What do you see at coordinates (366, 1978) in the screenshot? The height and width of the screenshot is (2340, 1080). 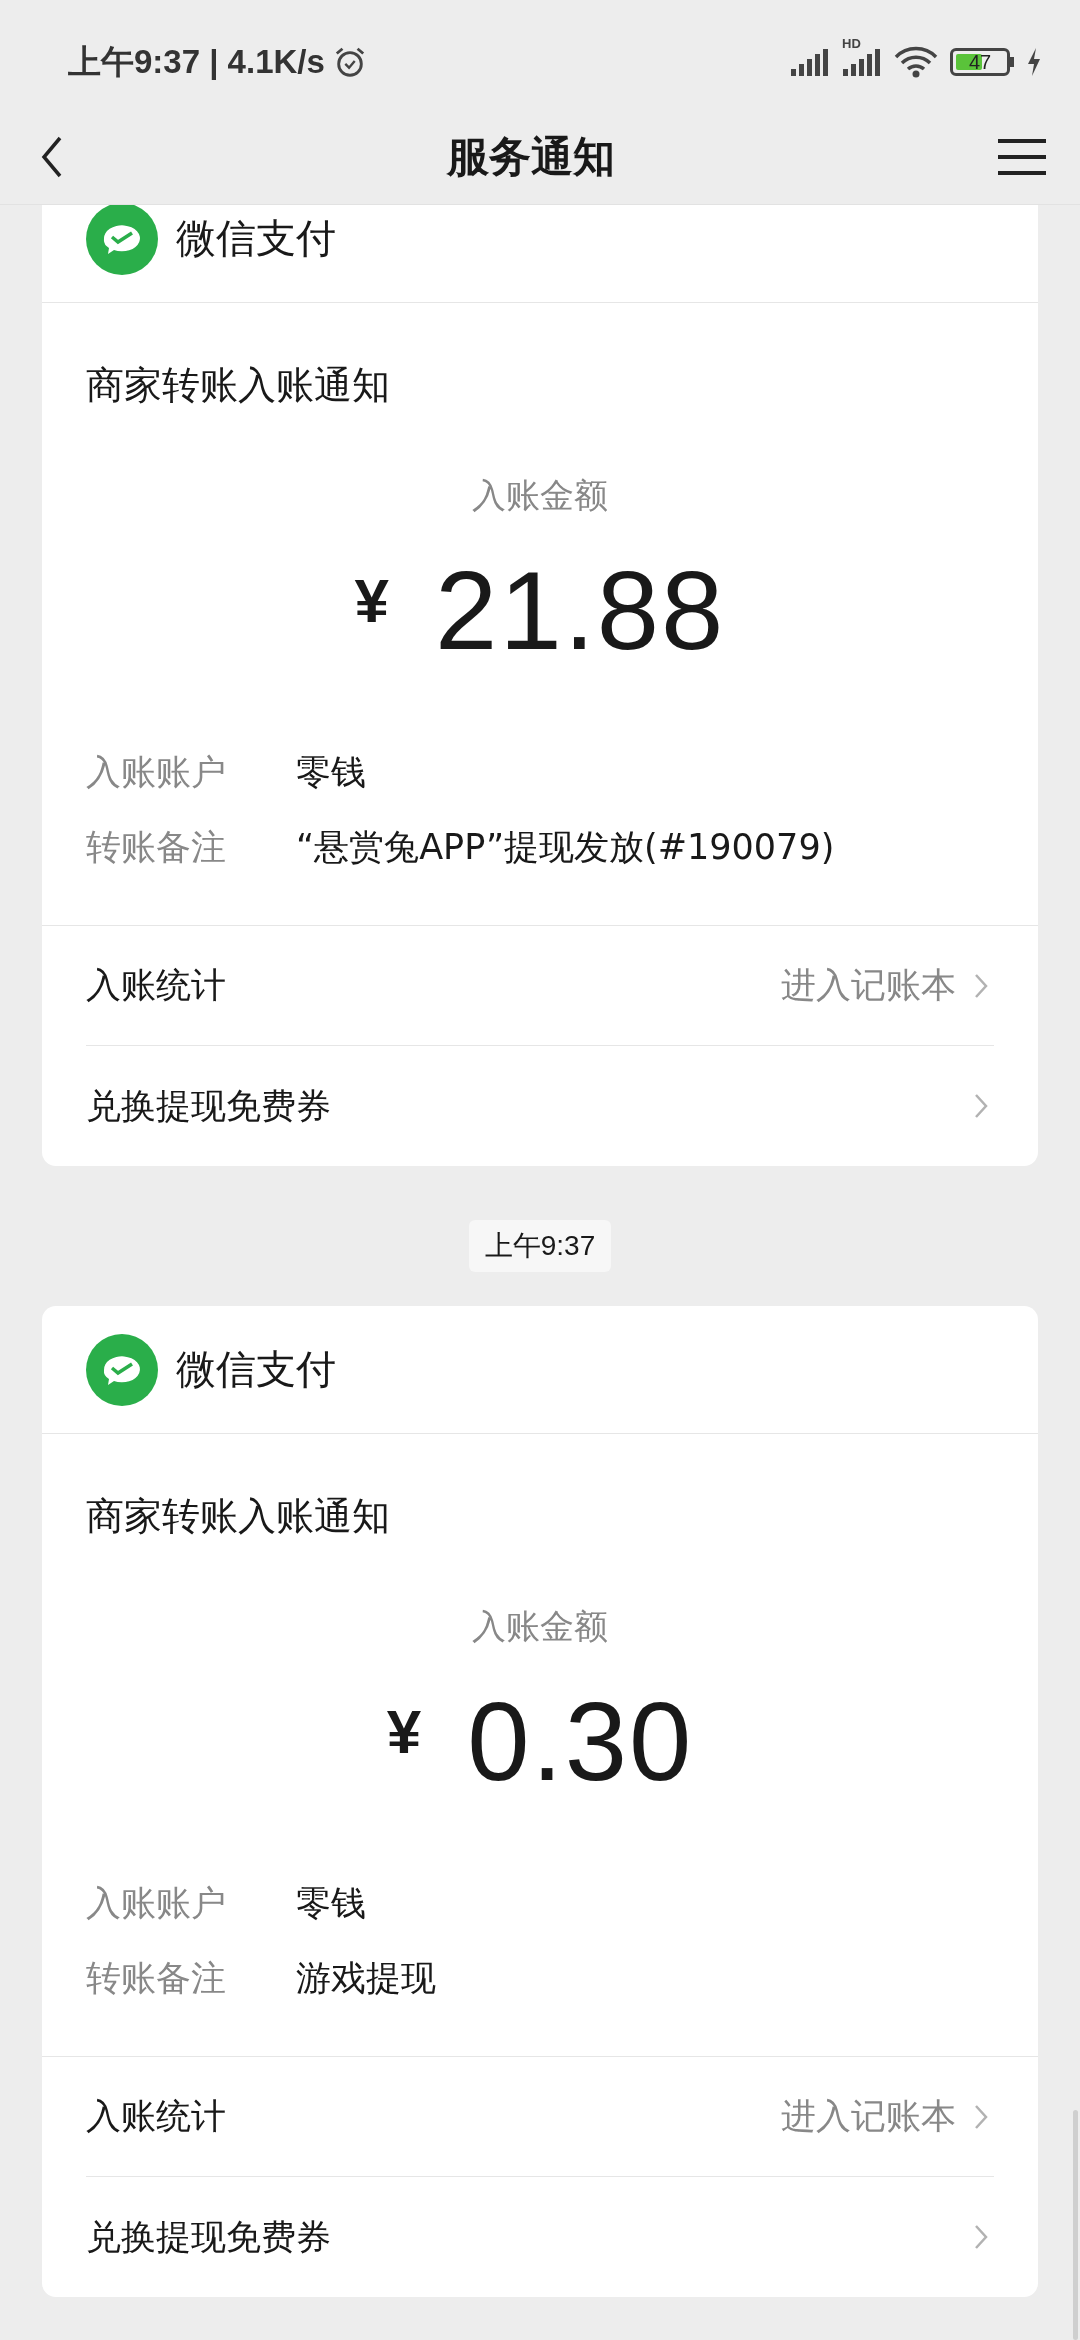 I see `field-value: 游戏提现` at bounding box center [366, 1978].